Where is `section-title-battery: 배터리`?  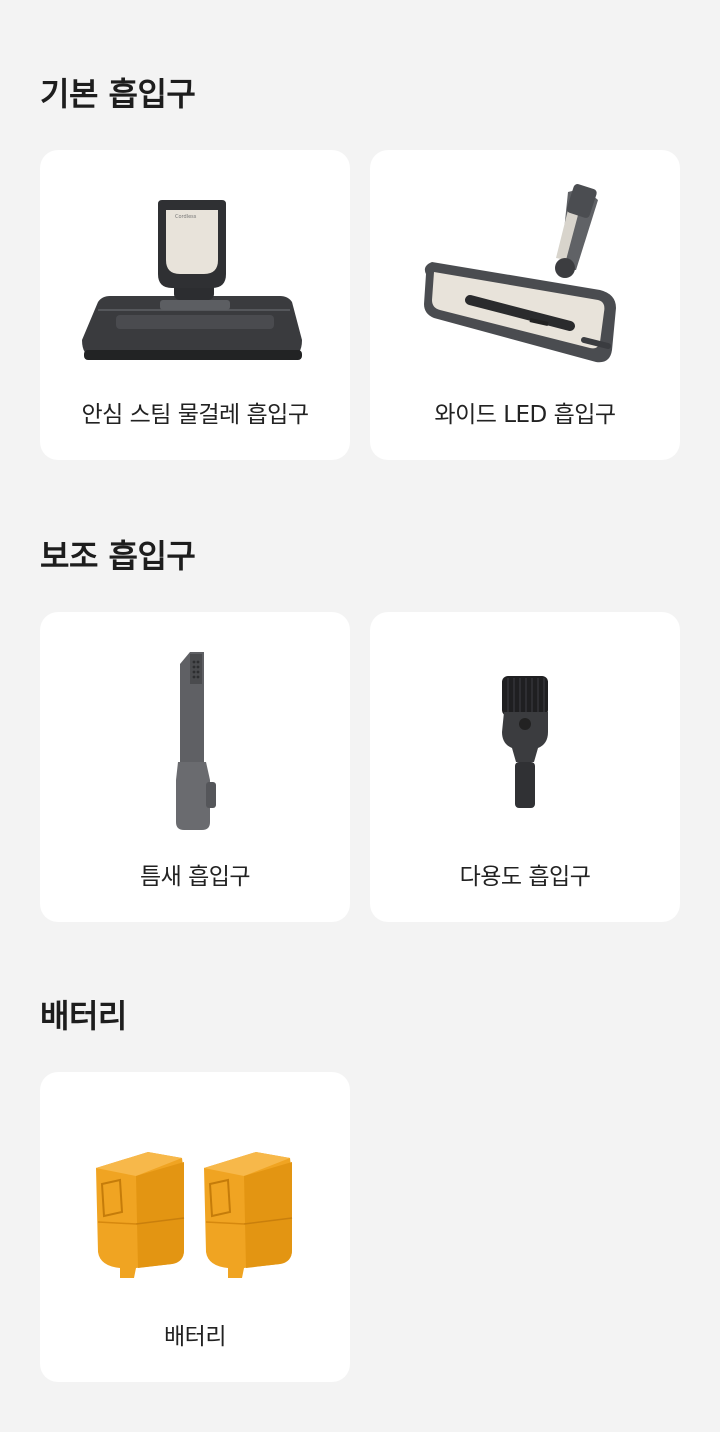
section-title-battery: 배터리 is located at coordinates (83, 1016).